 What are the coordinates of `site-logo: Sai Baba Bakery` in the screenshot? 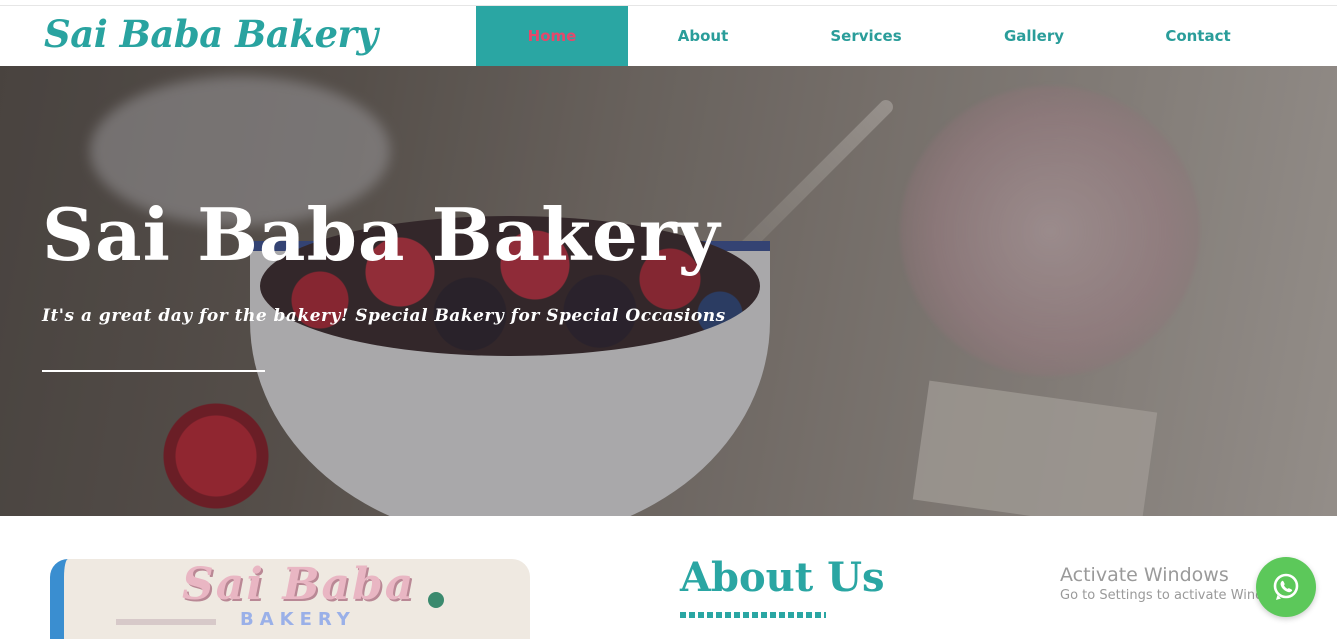 It's located at (211, 34).